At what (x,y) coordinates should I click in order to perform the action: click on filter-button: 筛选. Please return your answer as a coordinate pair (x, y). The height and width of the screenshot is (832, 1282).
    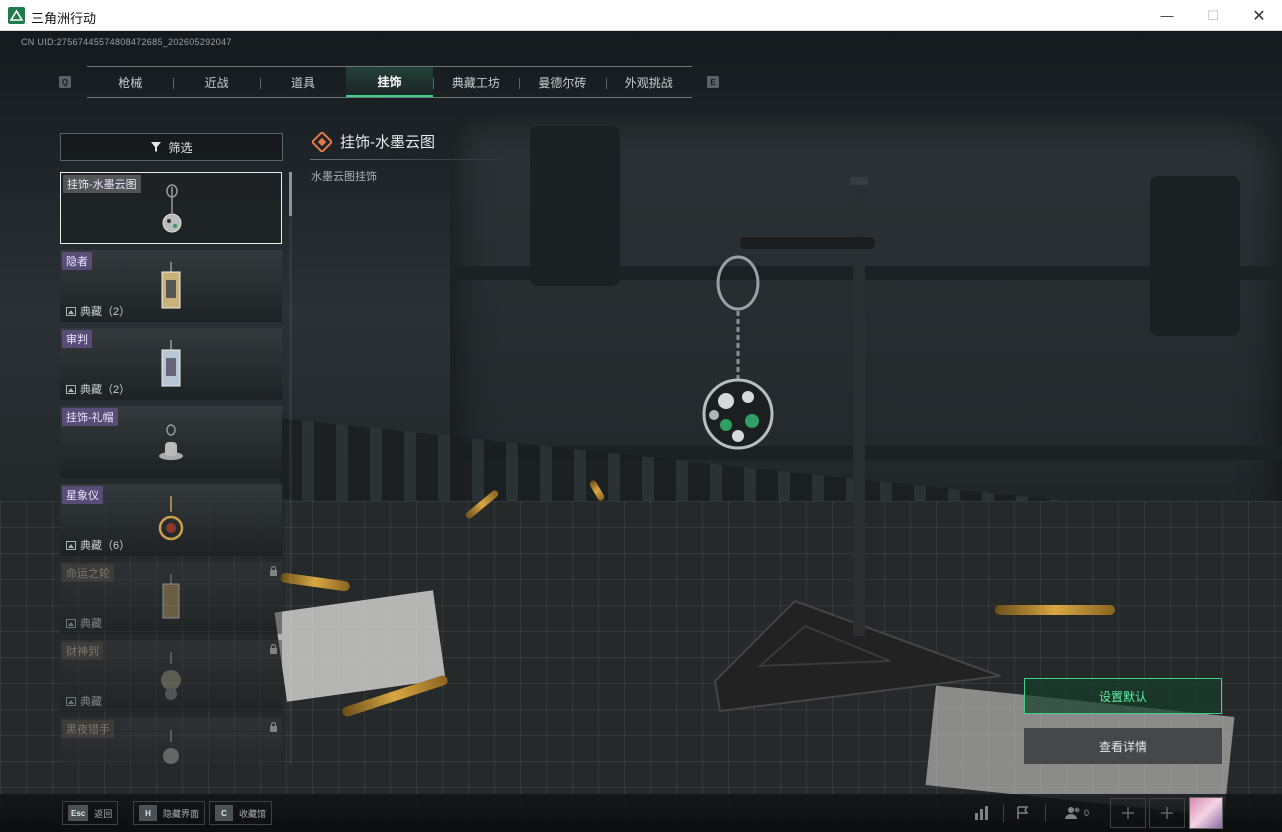
    Looking at the image, I should click on (171, 147).